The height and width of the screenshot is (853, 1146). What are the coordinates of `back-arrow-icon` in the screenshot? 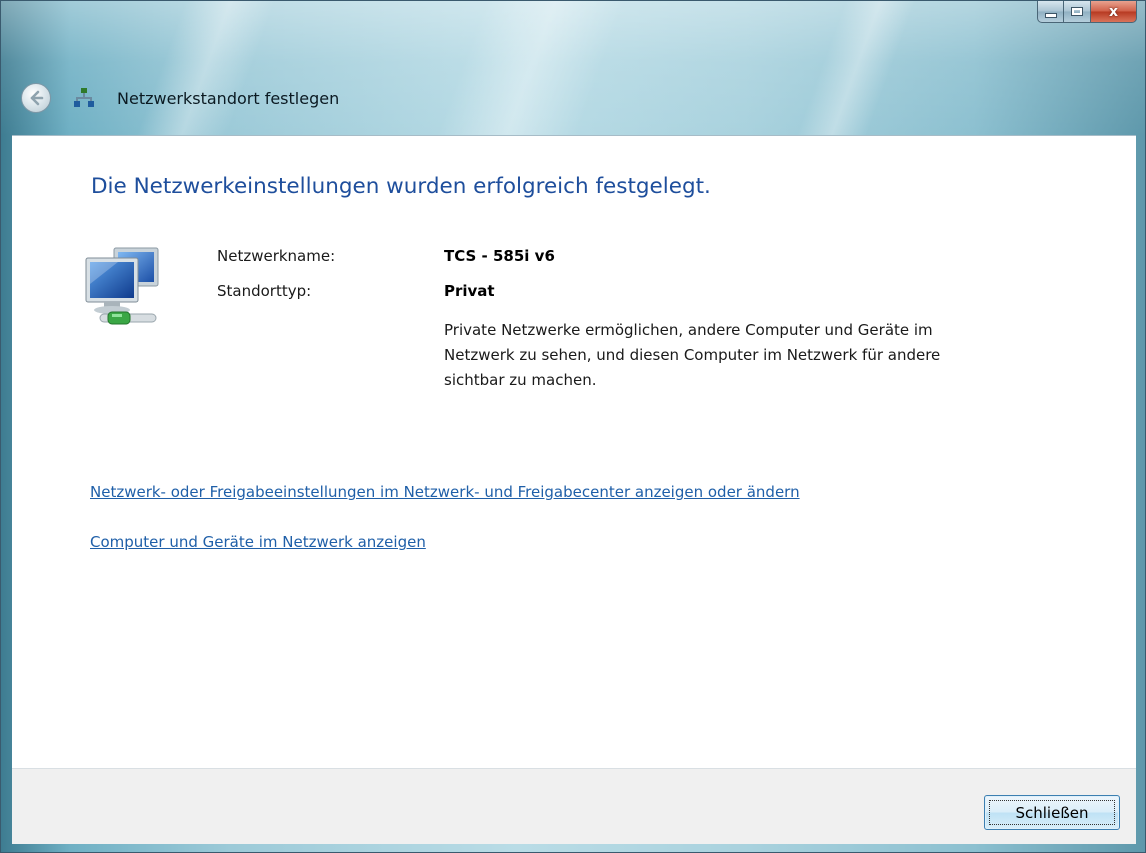 It's located at (37, 98).